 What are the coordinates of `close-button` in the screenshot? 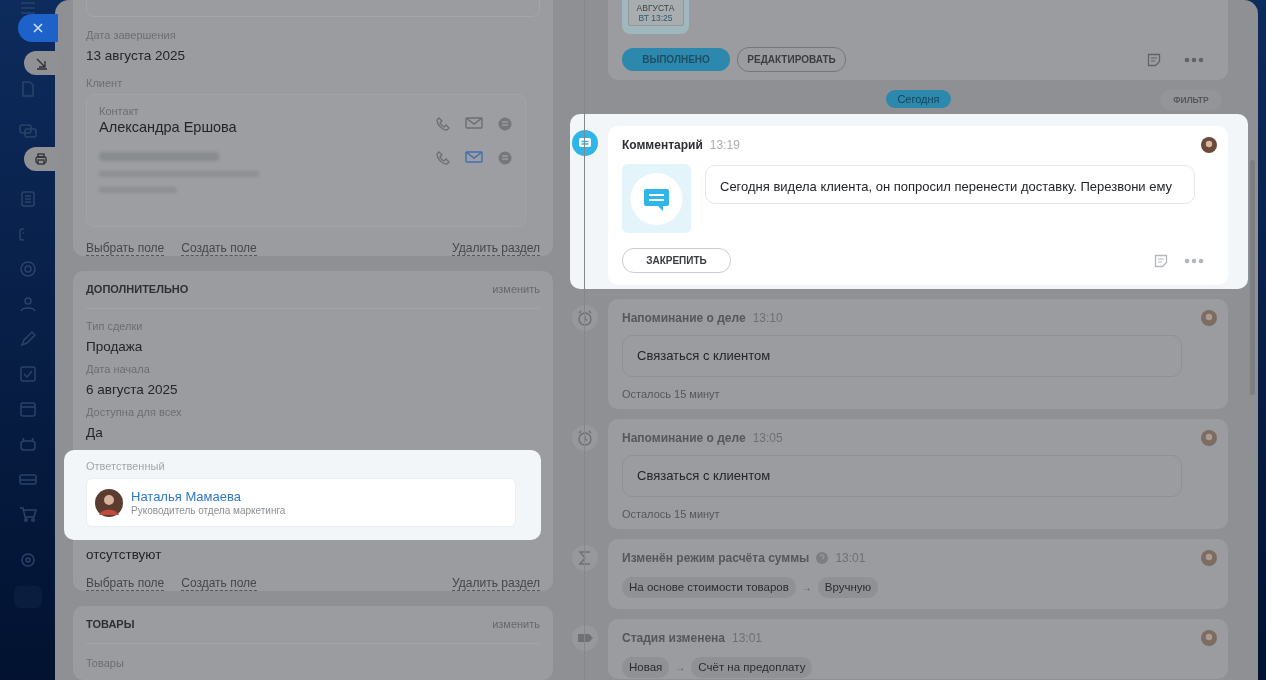 It's located at (38, 28).